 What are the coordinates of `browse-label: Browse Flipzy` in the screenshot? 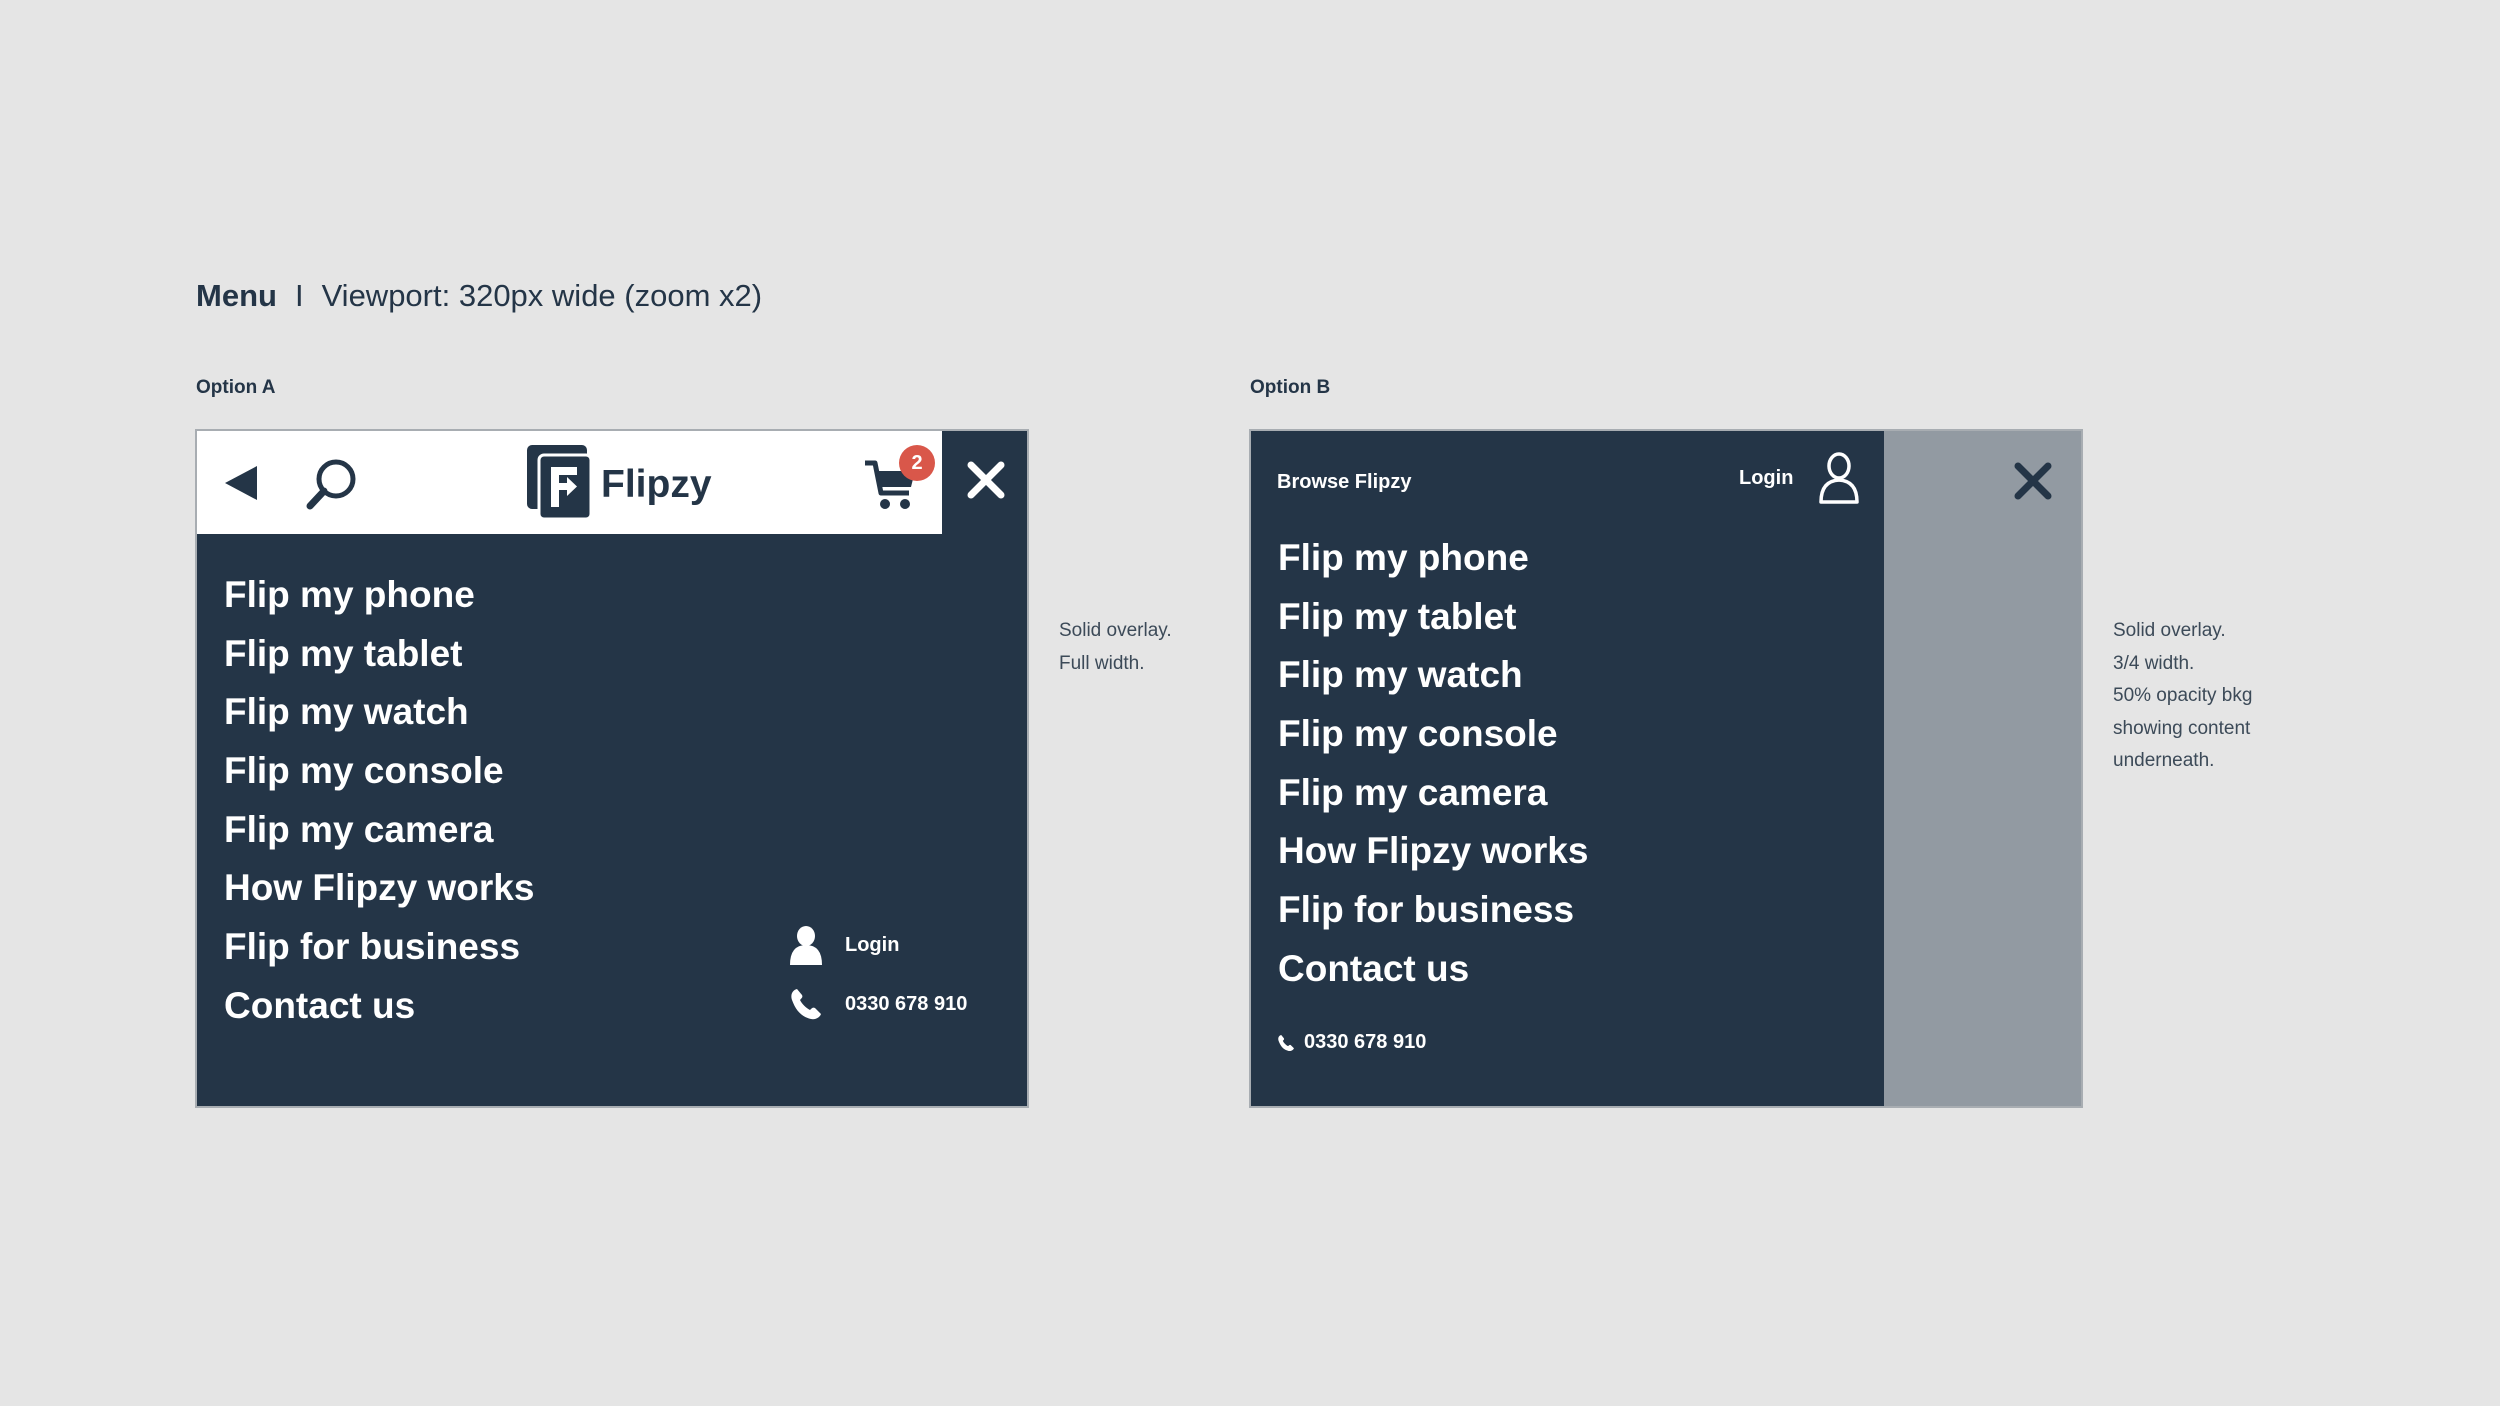 It's located at (1344, 482).